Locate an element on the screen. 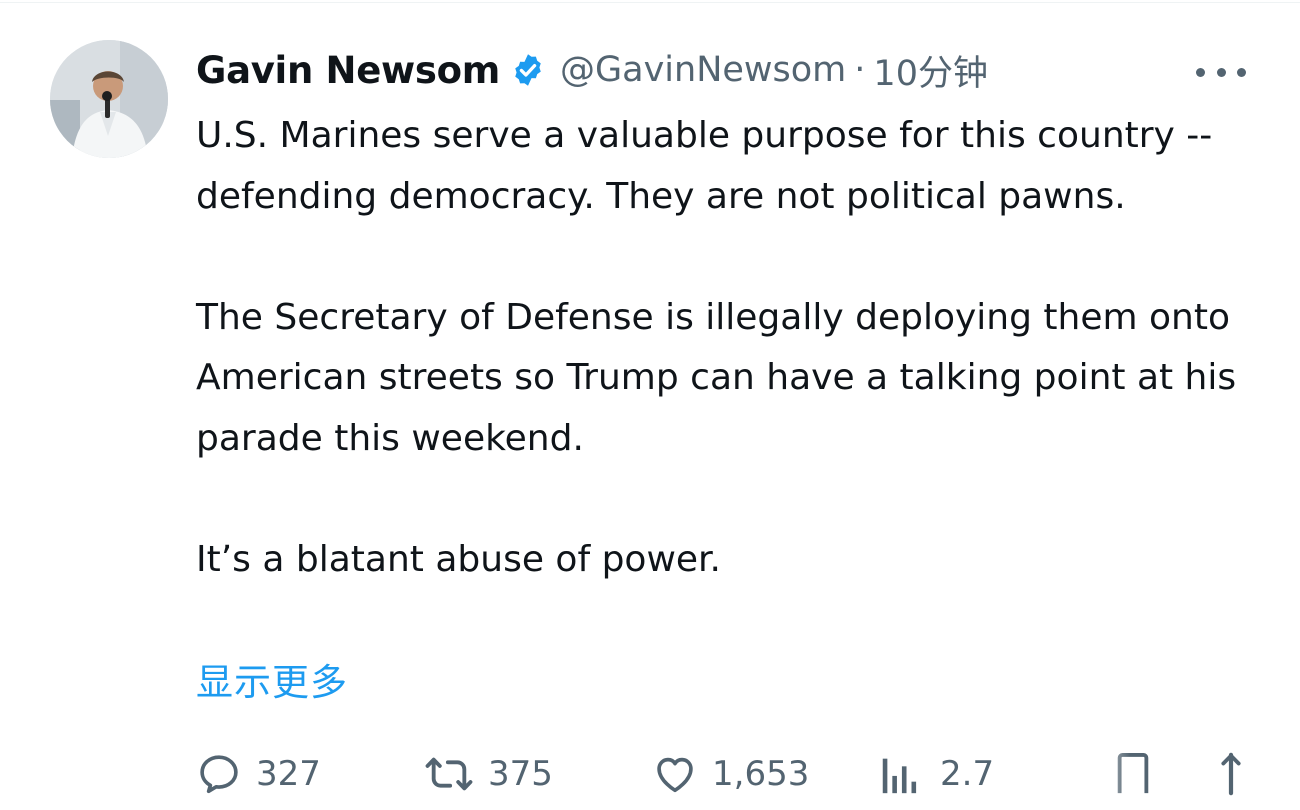 The height and width of the screenshot is (810, 1300). like-count: 1,653 is located at coordinates (761, 774).